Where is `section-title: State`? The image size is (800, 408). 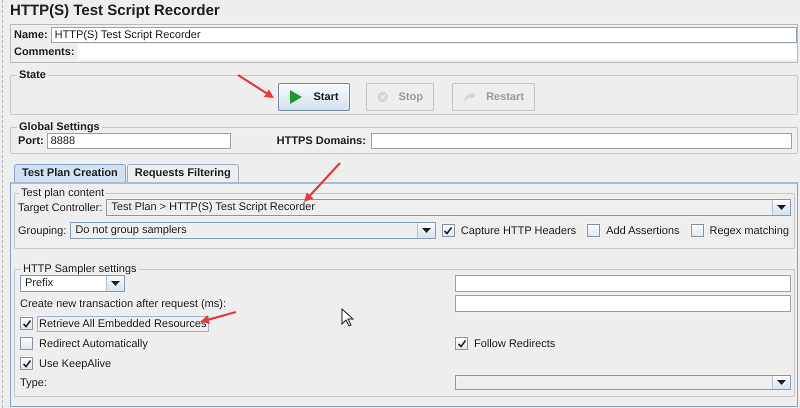
section-title: State is located at coordinates (32, 75).